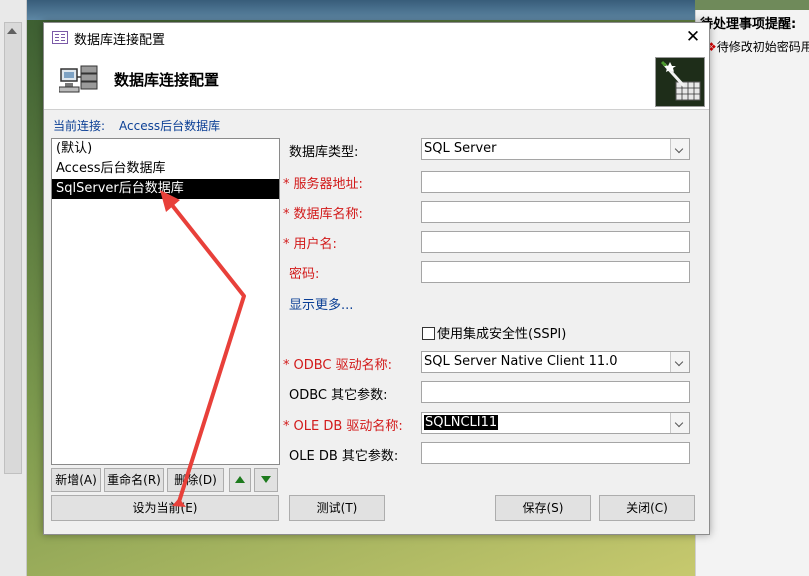  I want to click on annotation-arrows, so click(203, 348).